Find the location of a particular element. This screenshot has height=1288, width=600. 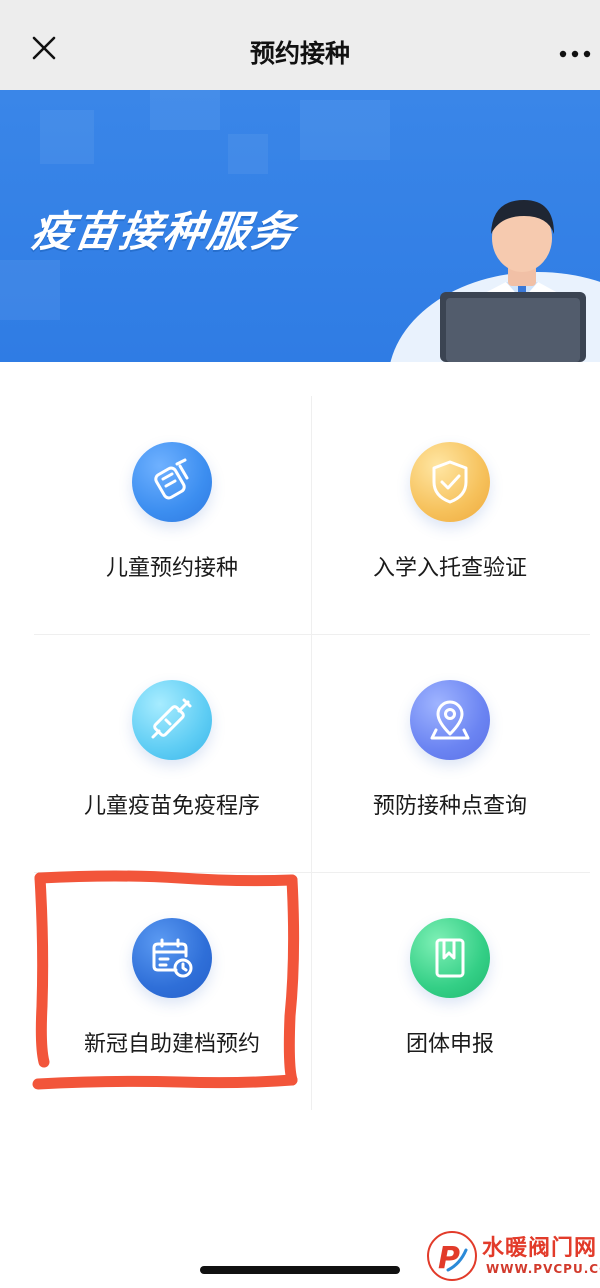

location-pin-icon is located at coordinates (450, 720).